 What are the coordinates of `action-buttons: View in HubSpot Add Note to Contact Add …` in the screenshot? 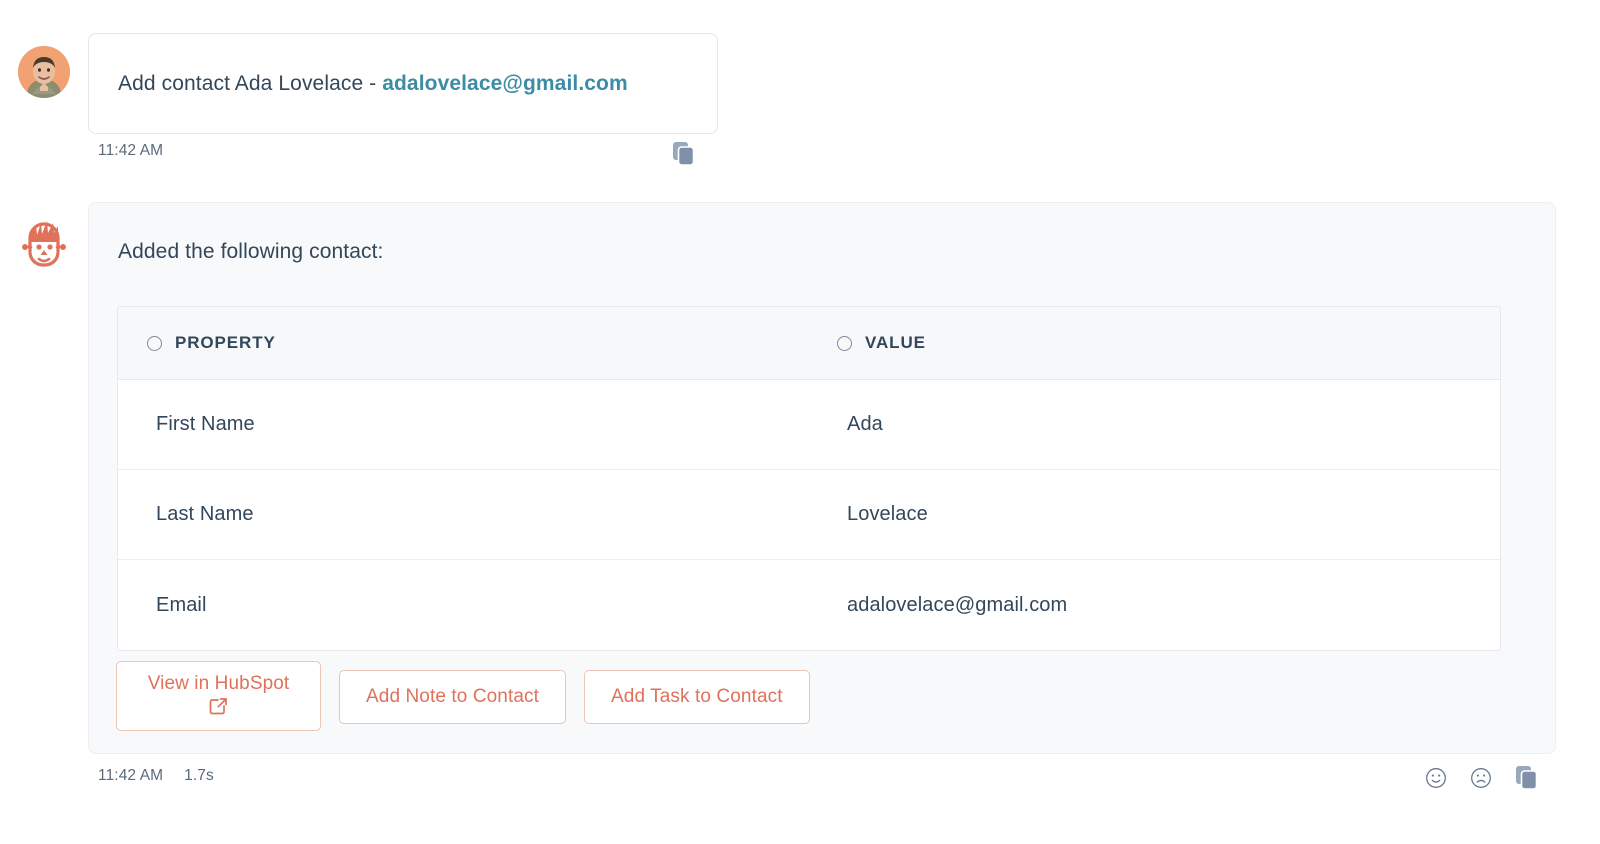 It's located at (463, 696).